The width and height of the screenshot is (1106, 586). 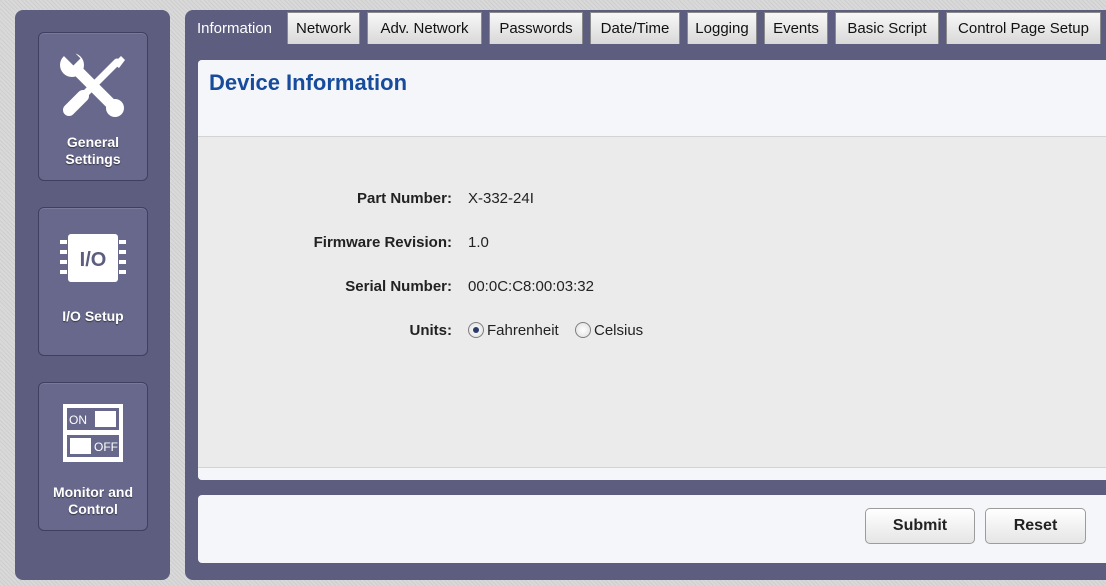 I want to click on switch-on-label: ON, so click(x=78, y=420).